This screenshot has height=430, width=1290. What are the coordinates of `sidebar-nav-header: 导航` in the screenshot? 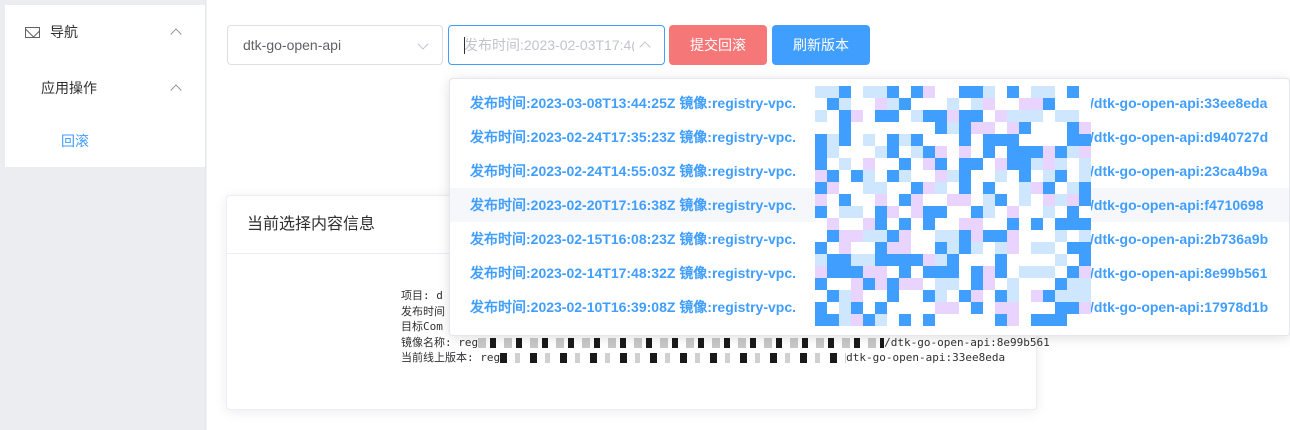 It's located at (100, 32).